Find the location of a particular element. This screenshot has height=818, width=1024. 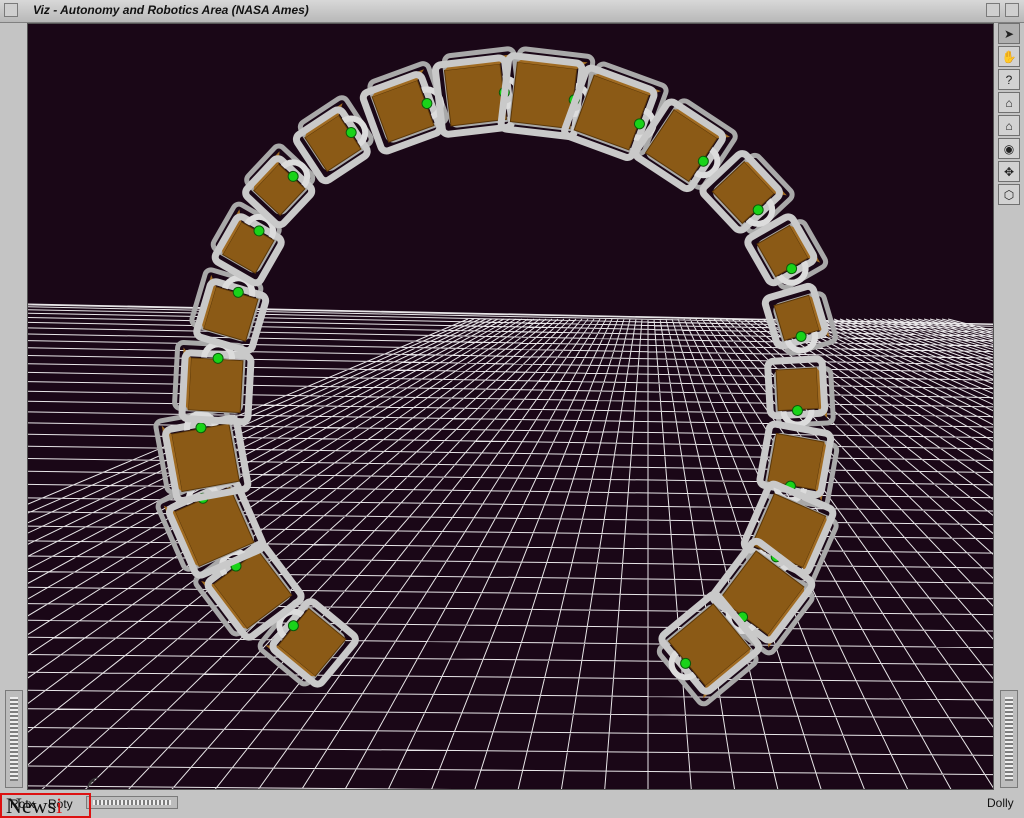

maximize-button is located at coordinates (1012, 10).